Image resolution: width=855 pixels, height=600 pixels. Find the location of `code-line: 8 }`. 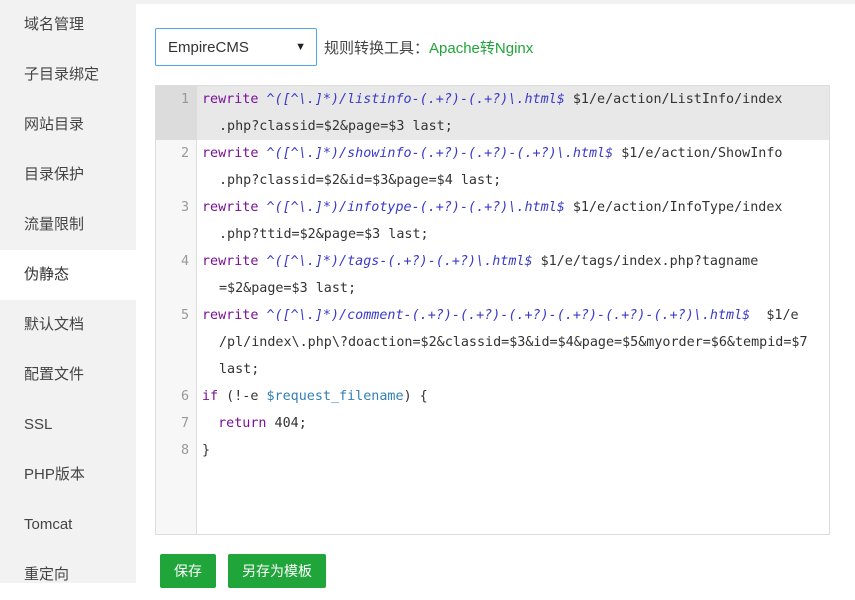

code-line: 8 } is located at coordinates (492, 450).